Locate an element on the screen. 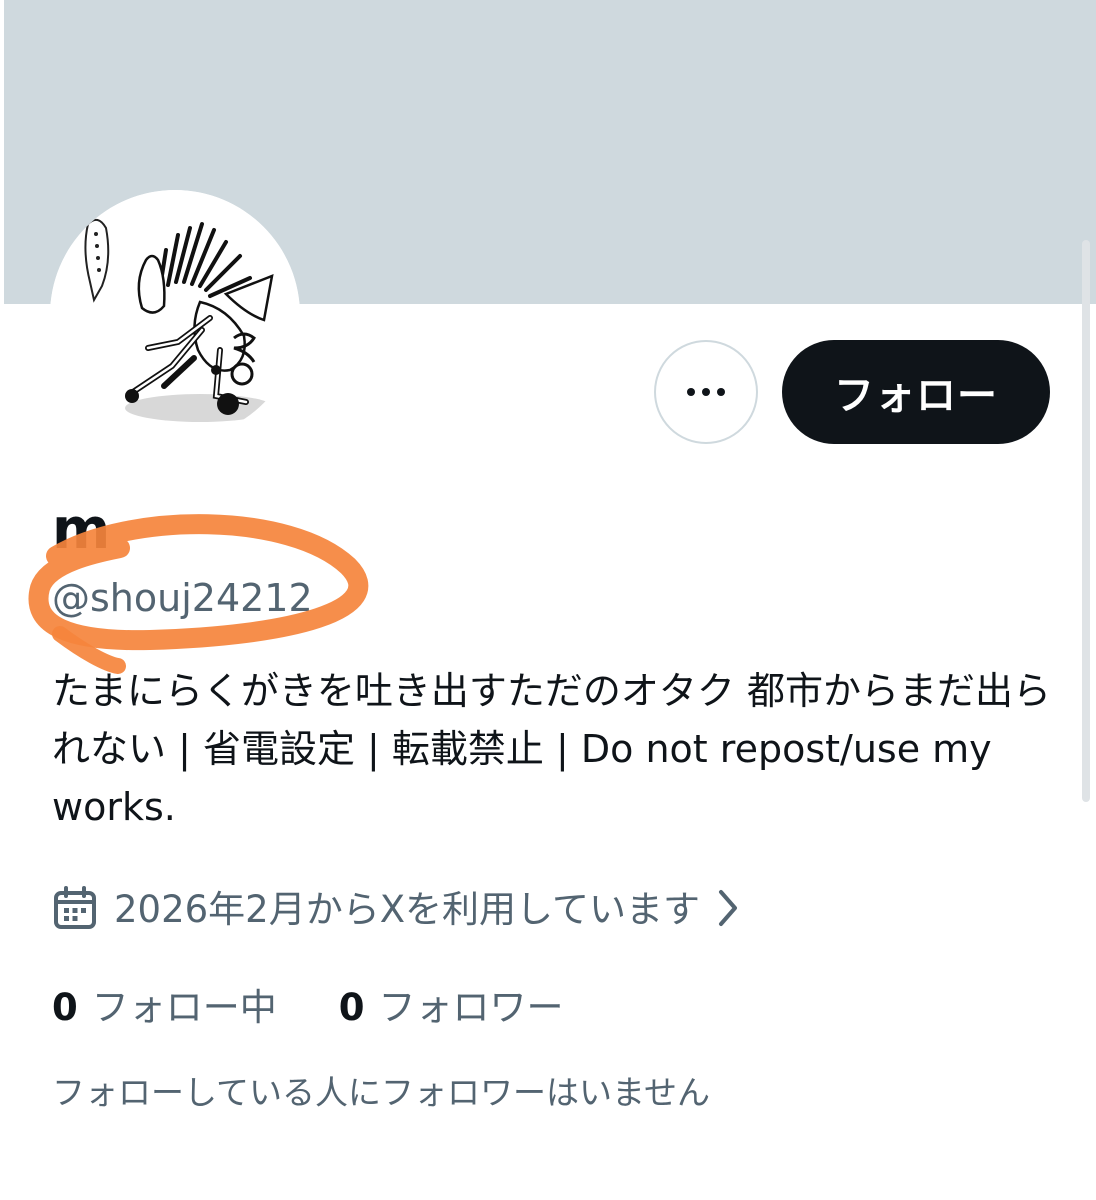 The height and width of the screenshot is (1200, 1096). following-count-link: 0 フォロー中 is located at coordinates (164, 1008).